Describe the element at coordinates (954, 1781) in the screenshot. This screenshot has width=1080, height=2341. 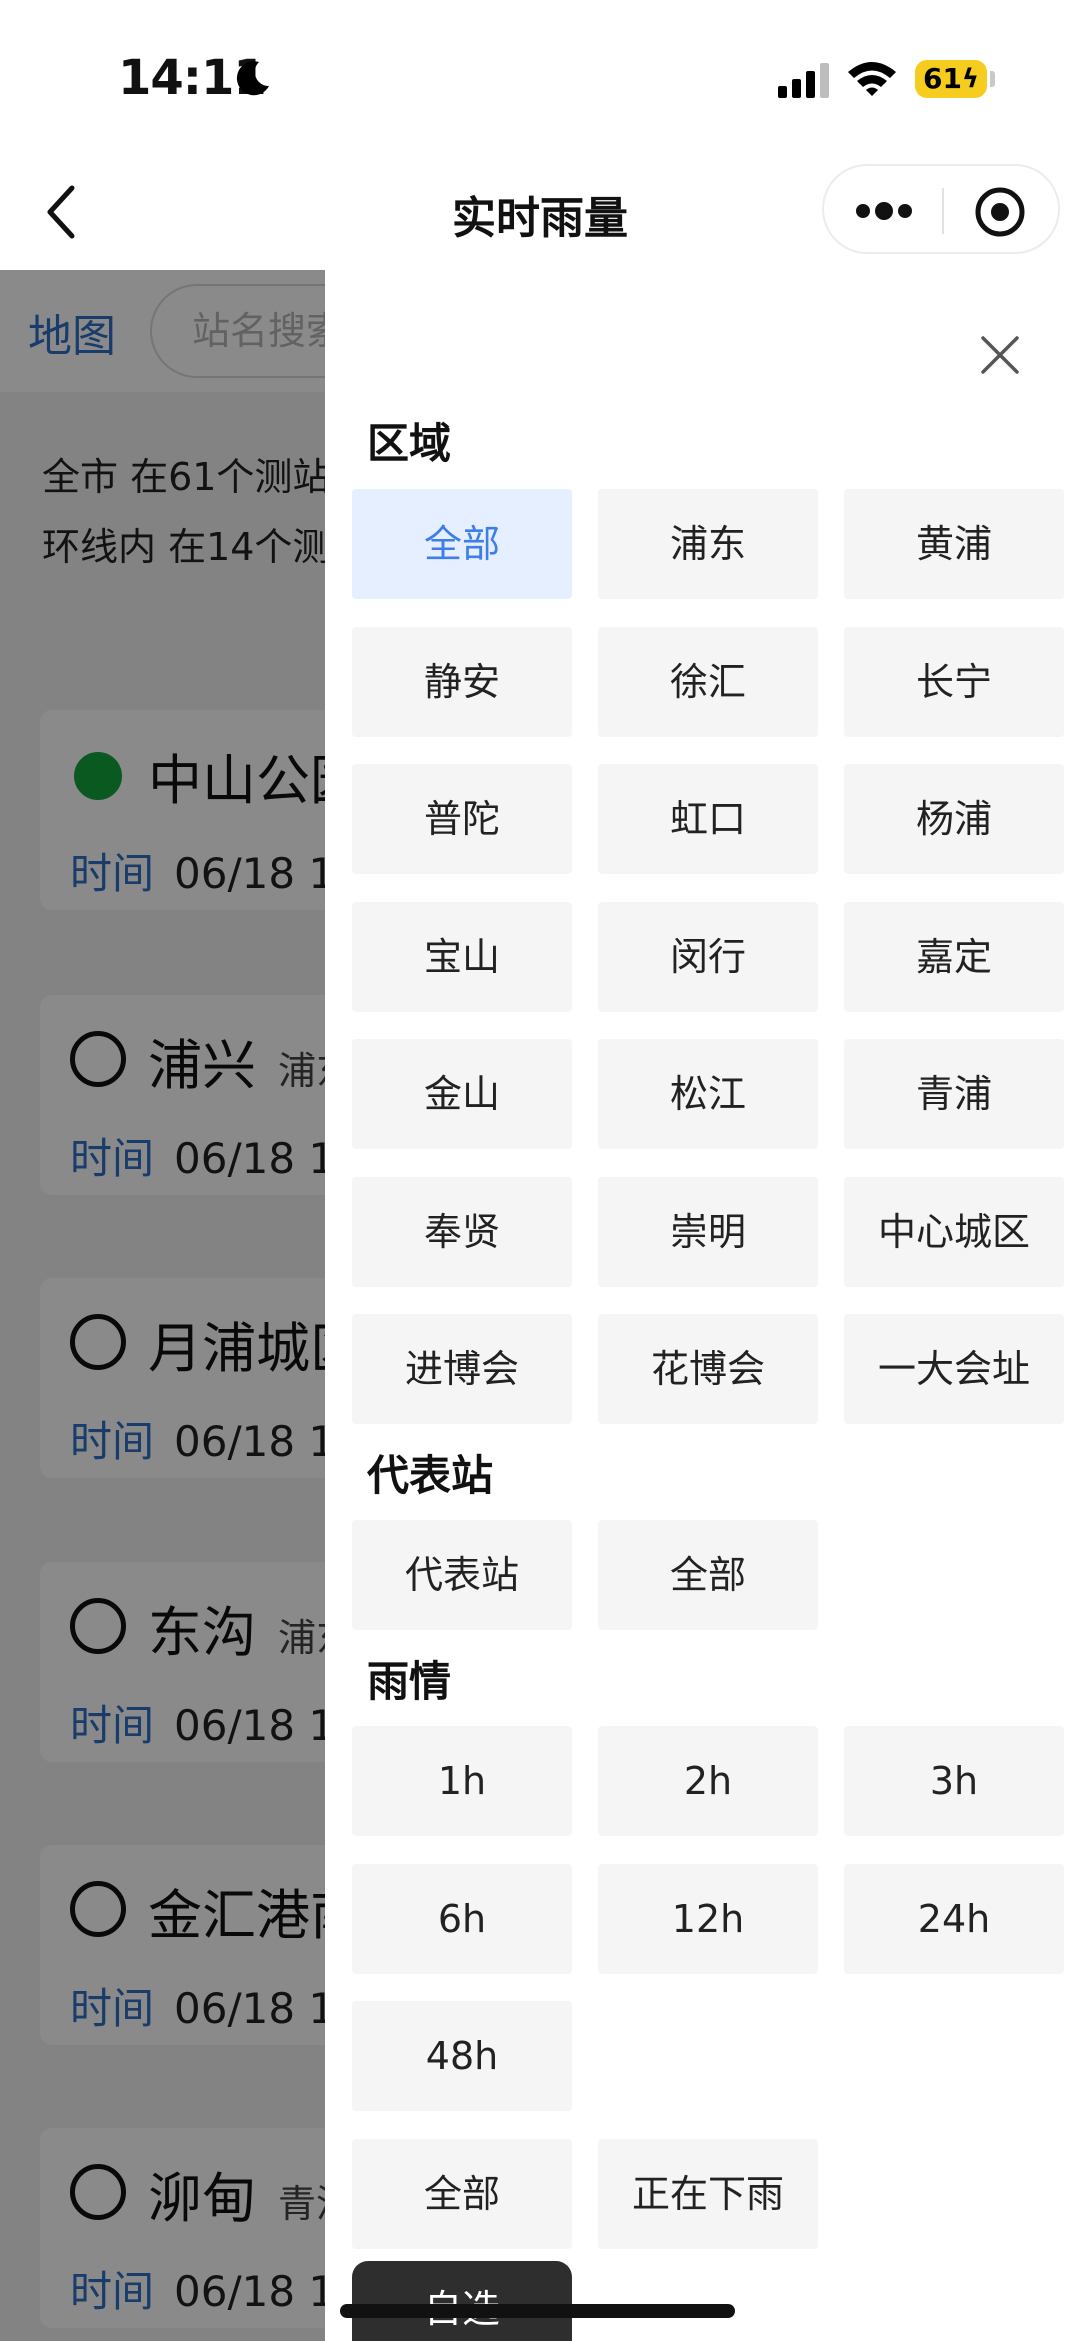
I see `rain-period-chip: 3h` at that location.